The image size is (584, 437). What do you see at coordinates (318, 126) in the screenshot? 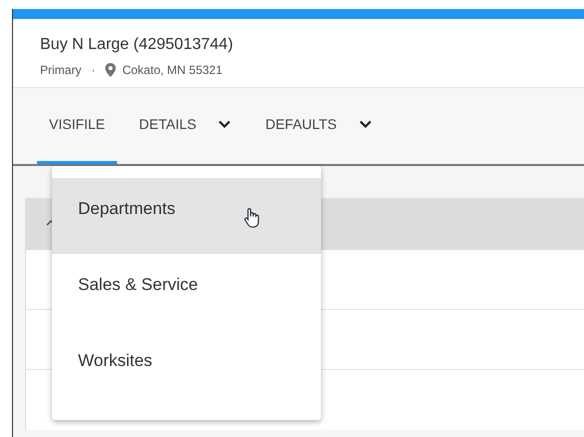
I see `tab: DEFAULTS` at bounding box center [318, 126].